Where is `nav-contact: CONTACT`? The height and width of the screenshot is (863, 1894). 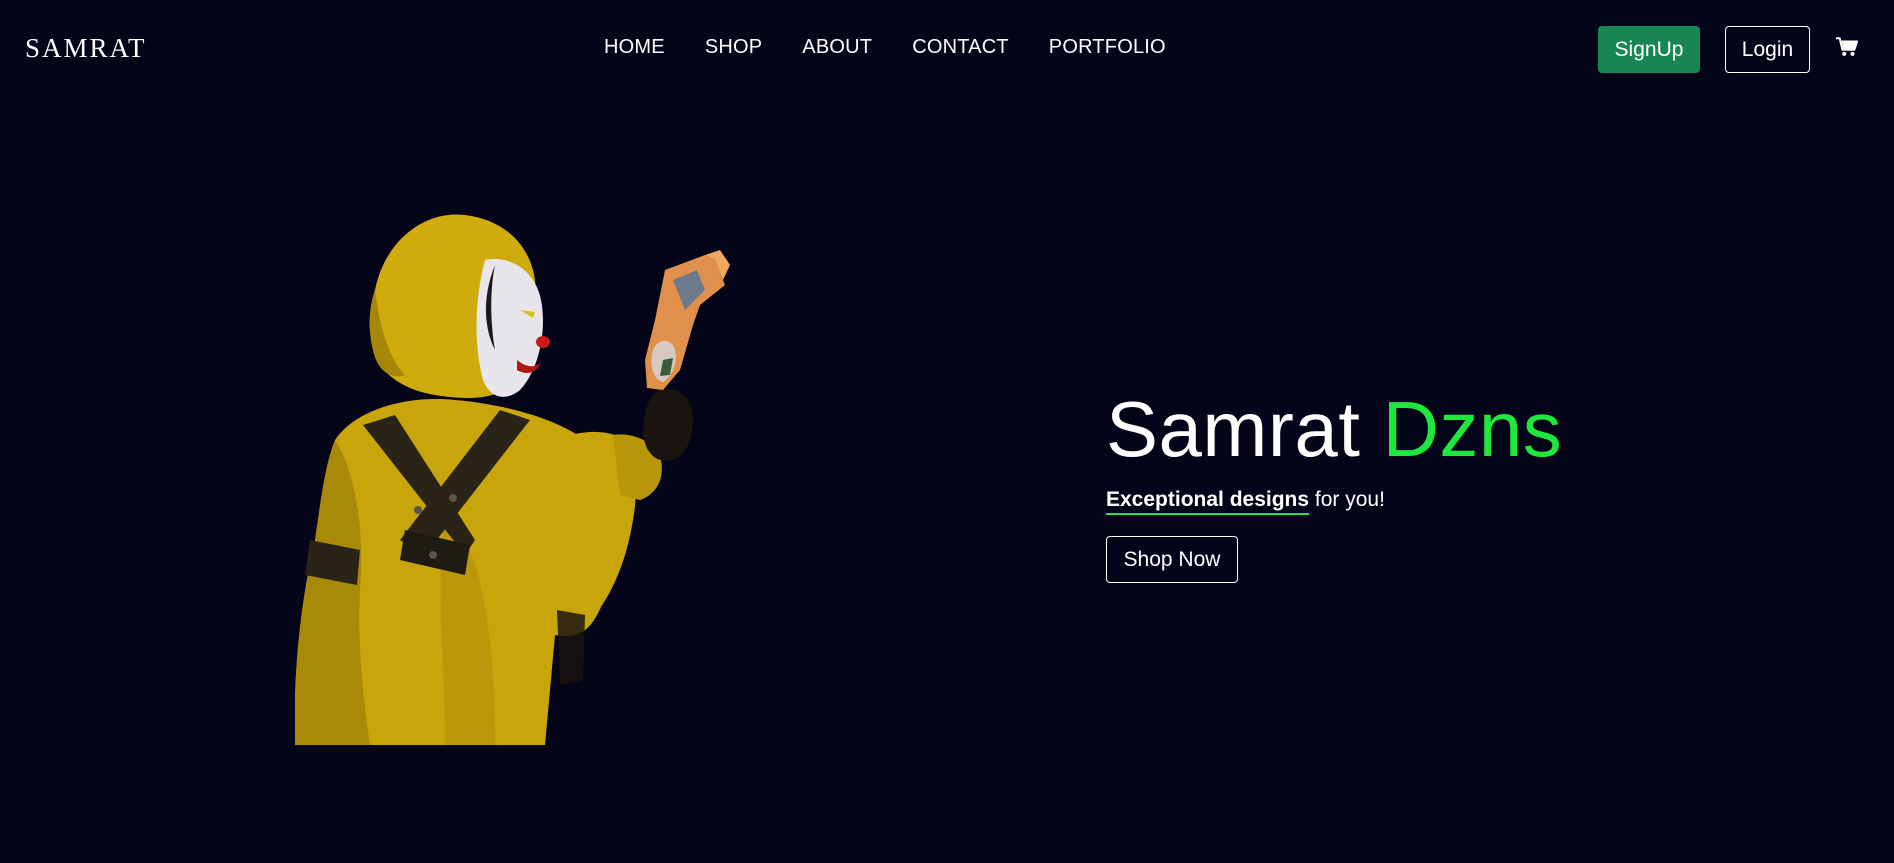 nav-contact: CONTACT is located at coordinates (960, 47).